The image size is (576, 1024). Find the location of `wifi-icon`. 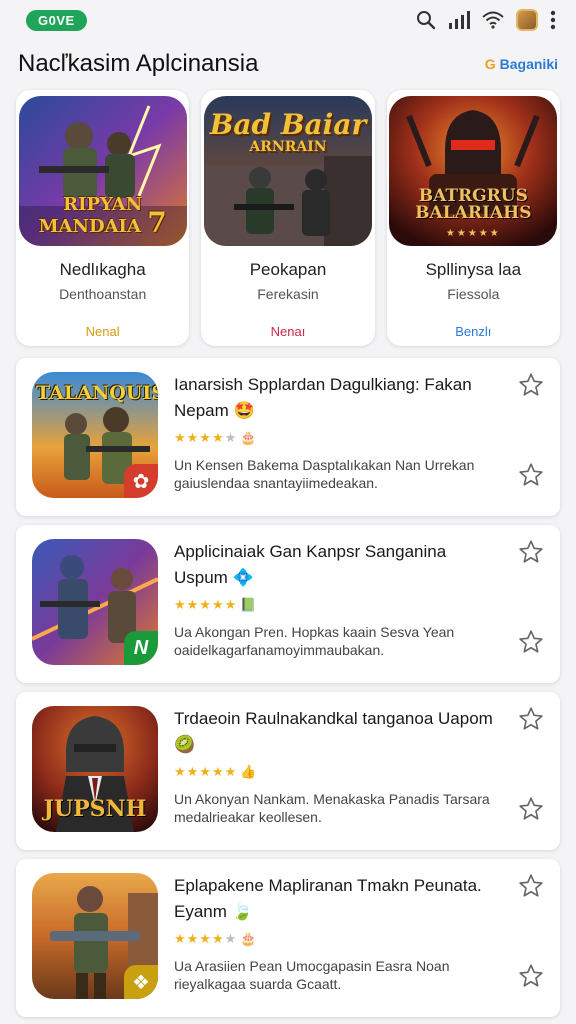

wifi-icon is located at coordinates (493, 20).